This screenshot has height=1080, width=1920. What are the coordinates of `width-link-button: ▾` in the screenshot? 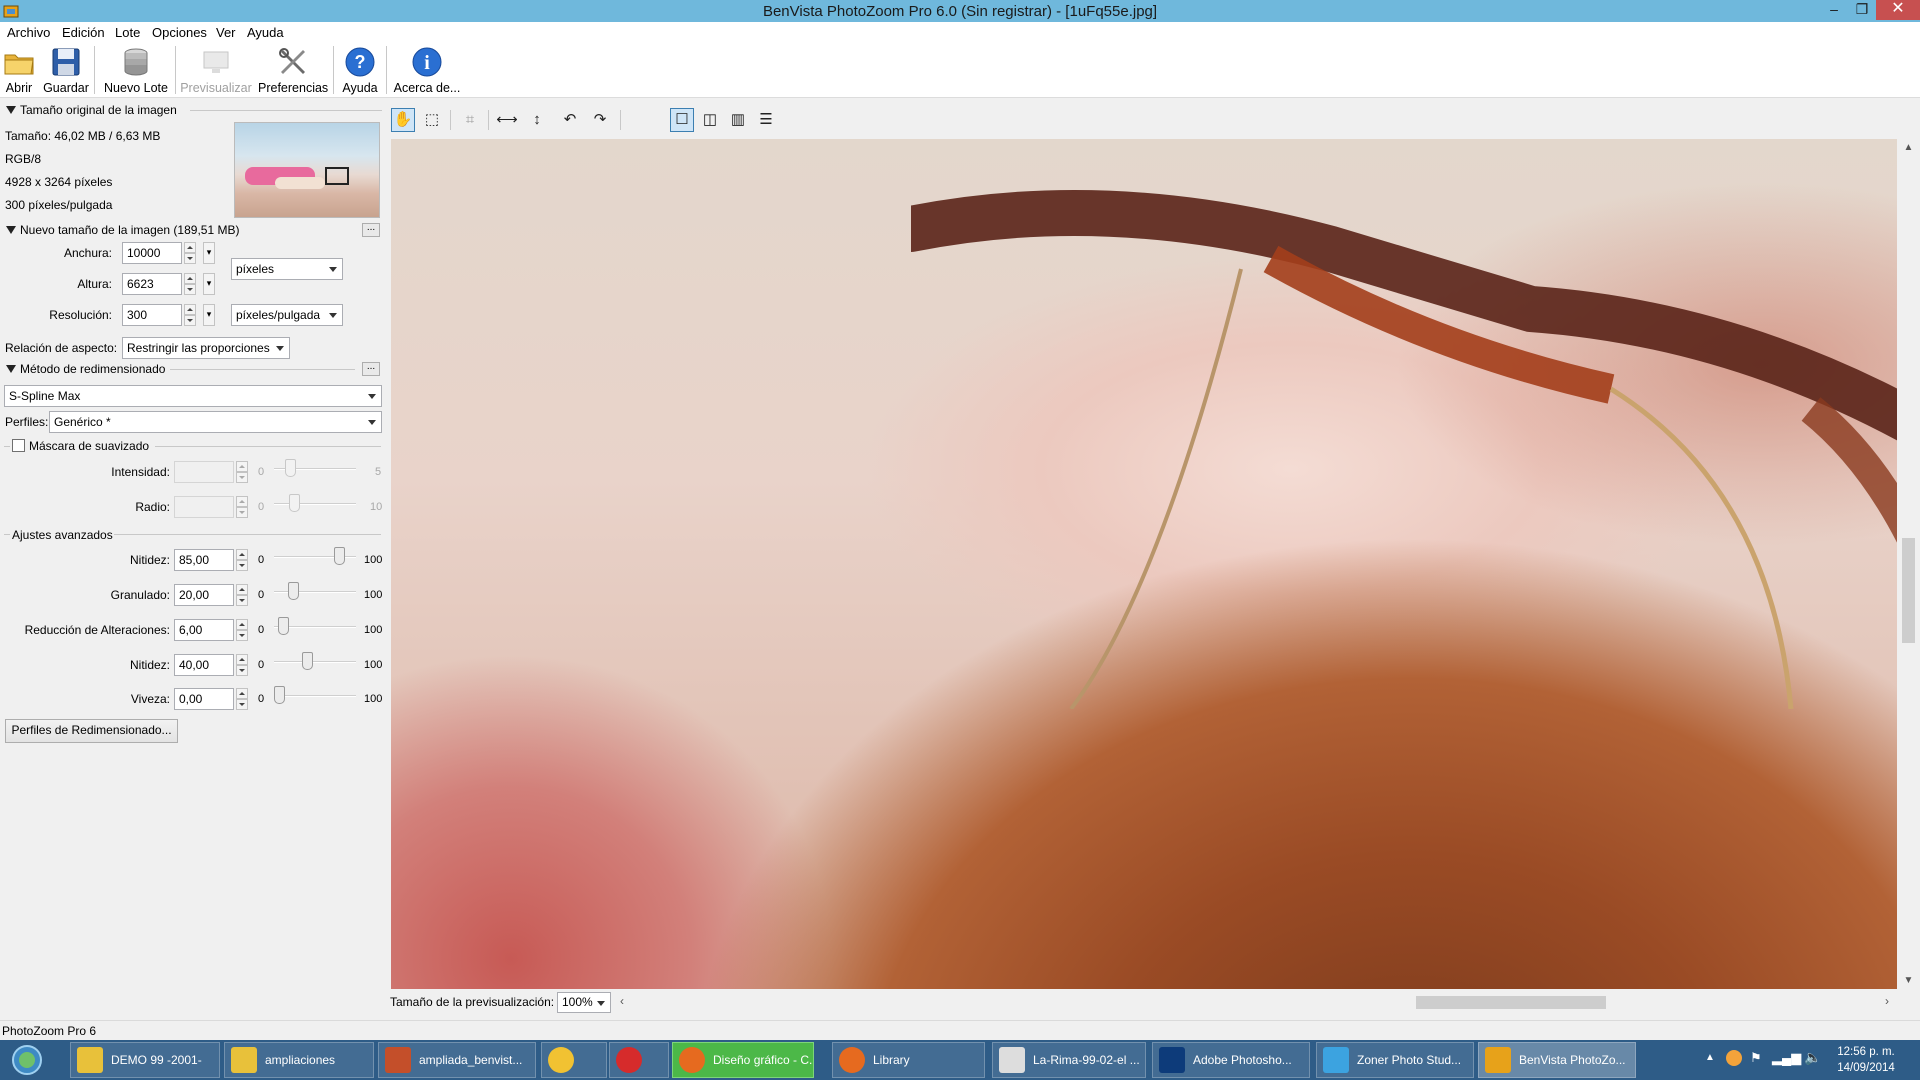 It's located at (209, 253).